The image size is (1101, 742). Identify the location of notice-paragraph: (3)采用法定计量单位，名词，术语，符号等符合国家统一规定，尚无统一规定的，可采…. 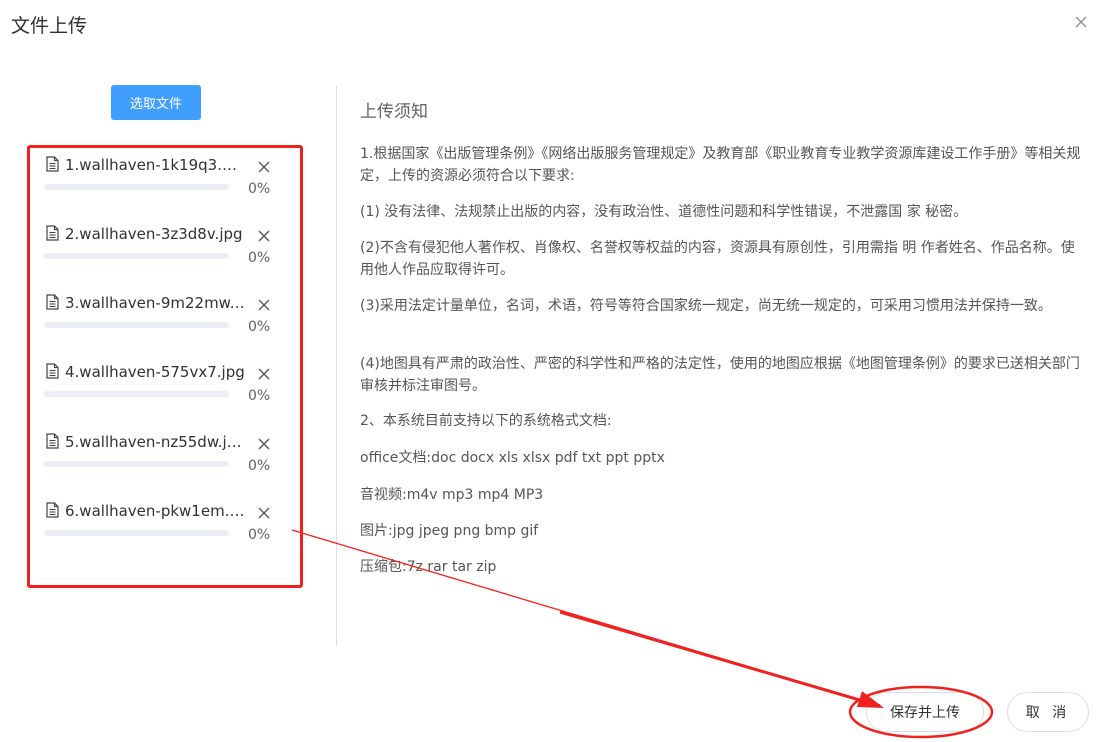
(706, 306).